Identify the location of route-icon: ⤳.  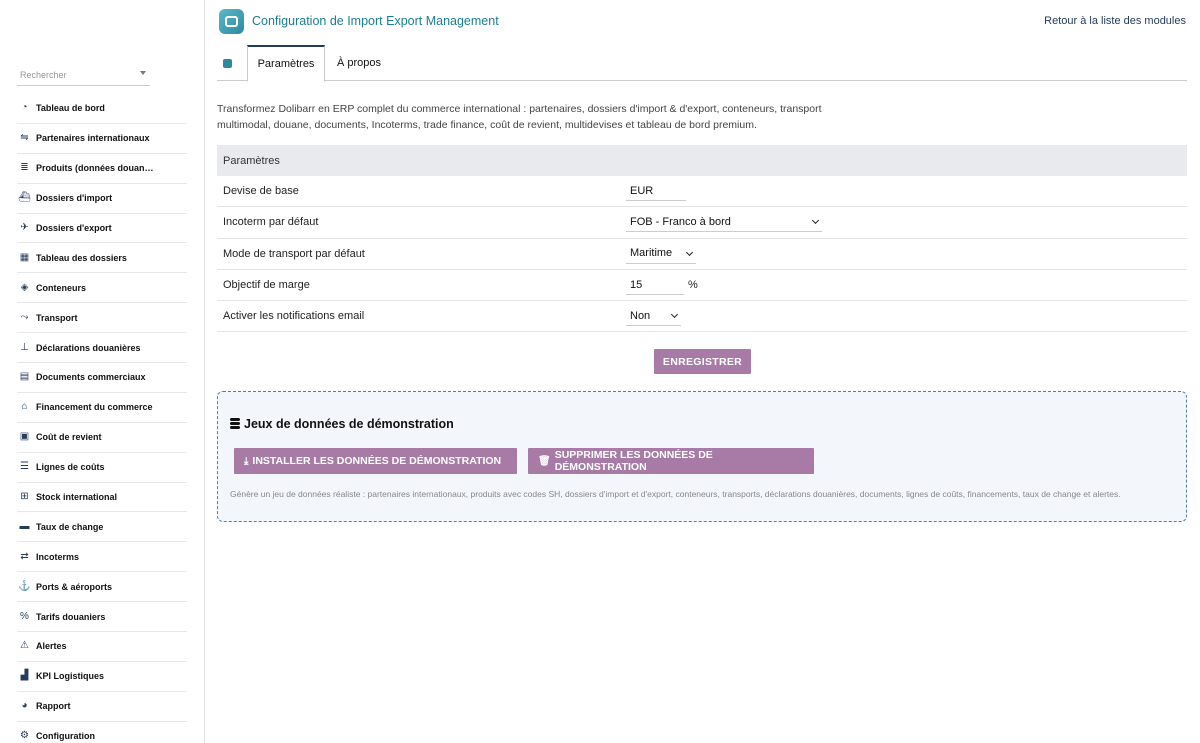
(24, 317).